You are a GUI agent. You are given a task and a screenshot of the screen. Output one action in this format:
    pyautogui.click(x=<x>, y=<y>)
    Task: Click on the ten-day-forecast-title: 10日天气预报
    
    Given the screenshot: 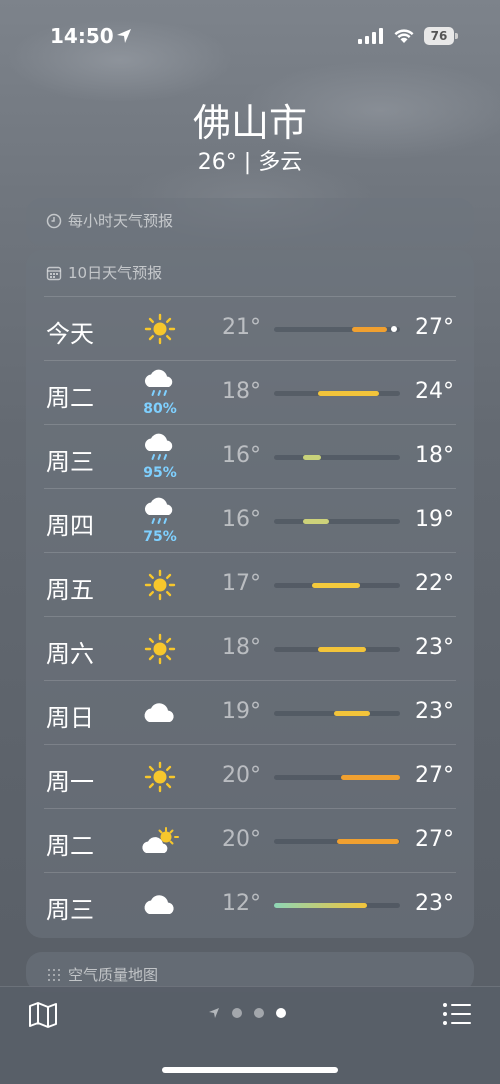 What is the action you would take?
    pyautogui.click(x=115, y=273)
    